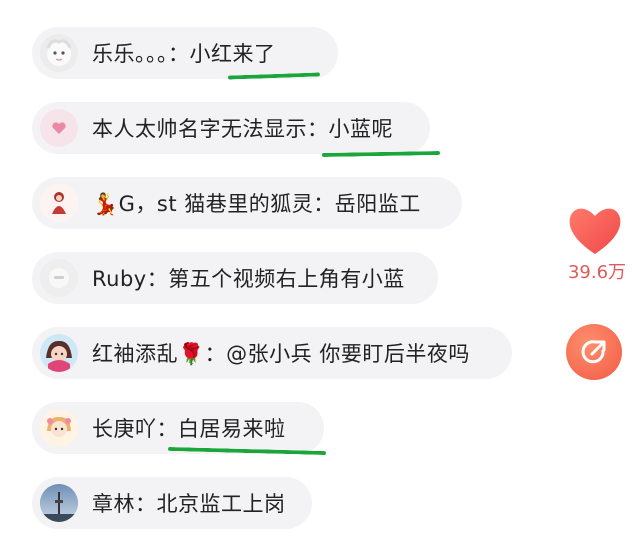 The height and width of the screenshot is (546, 640). I want to click on like-button, so click(595, 230).